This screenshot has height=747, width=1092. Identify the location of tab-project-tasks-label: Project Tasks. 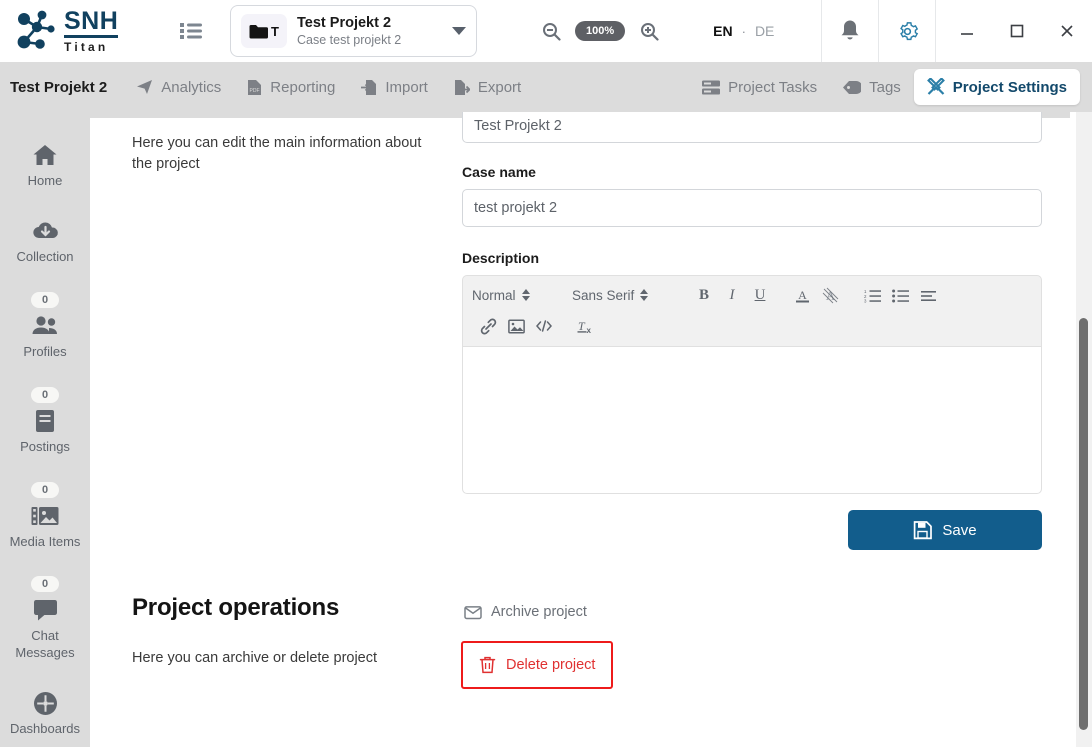
(773, 87).